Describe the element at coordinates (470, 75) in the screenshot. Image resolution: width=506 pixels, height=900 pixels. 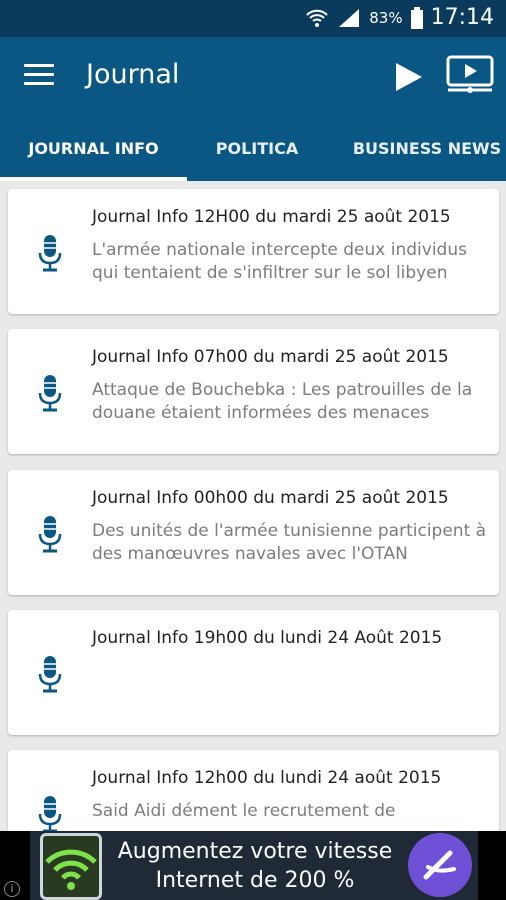
I see `video-playlist-icon` at that location.